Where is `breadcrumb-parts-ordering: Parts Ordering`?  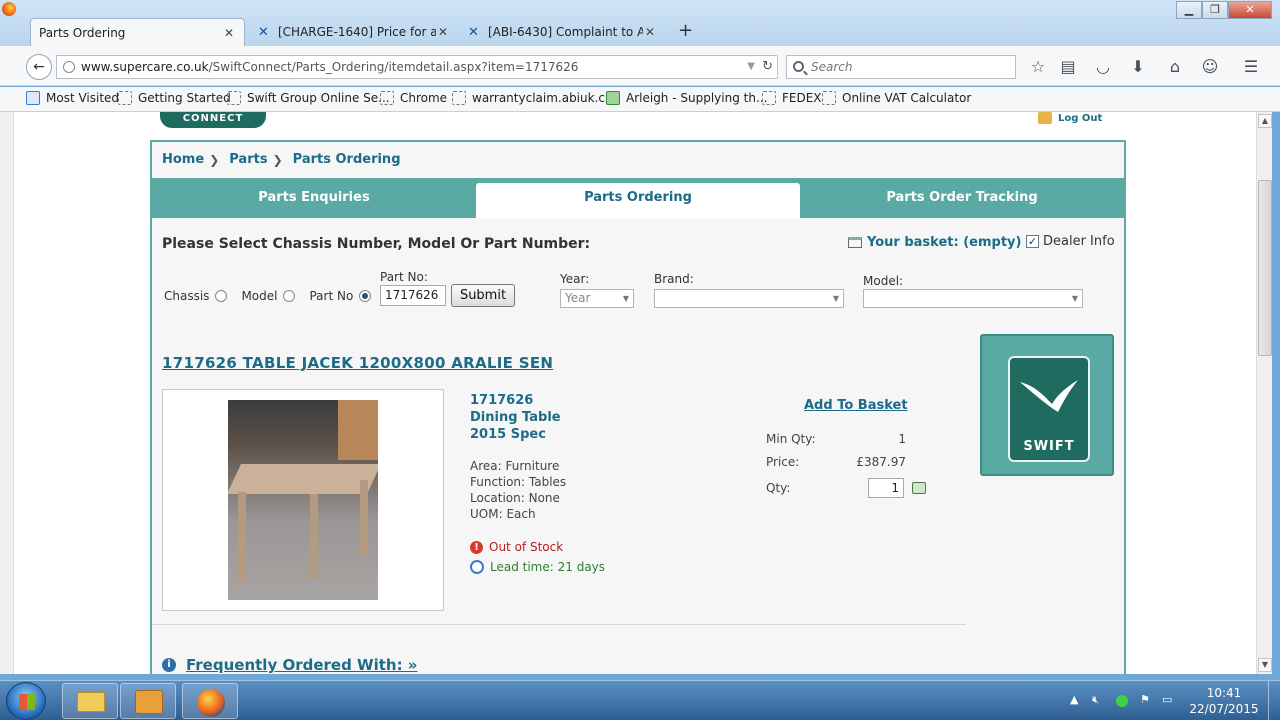
breadcrumb-parts-ordering: Parts Ordering is located at coordinates (347, 159).